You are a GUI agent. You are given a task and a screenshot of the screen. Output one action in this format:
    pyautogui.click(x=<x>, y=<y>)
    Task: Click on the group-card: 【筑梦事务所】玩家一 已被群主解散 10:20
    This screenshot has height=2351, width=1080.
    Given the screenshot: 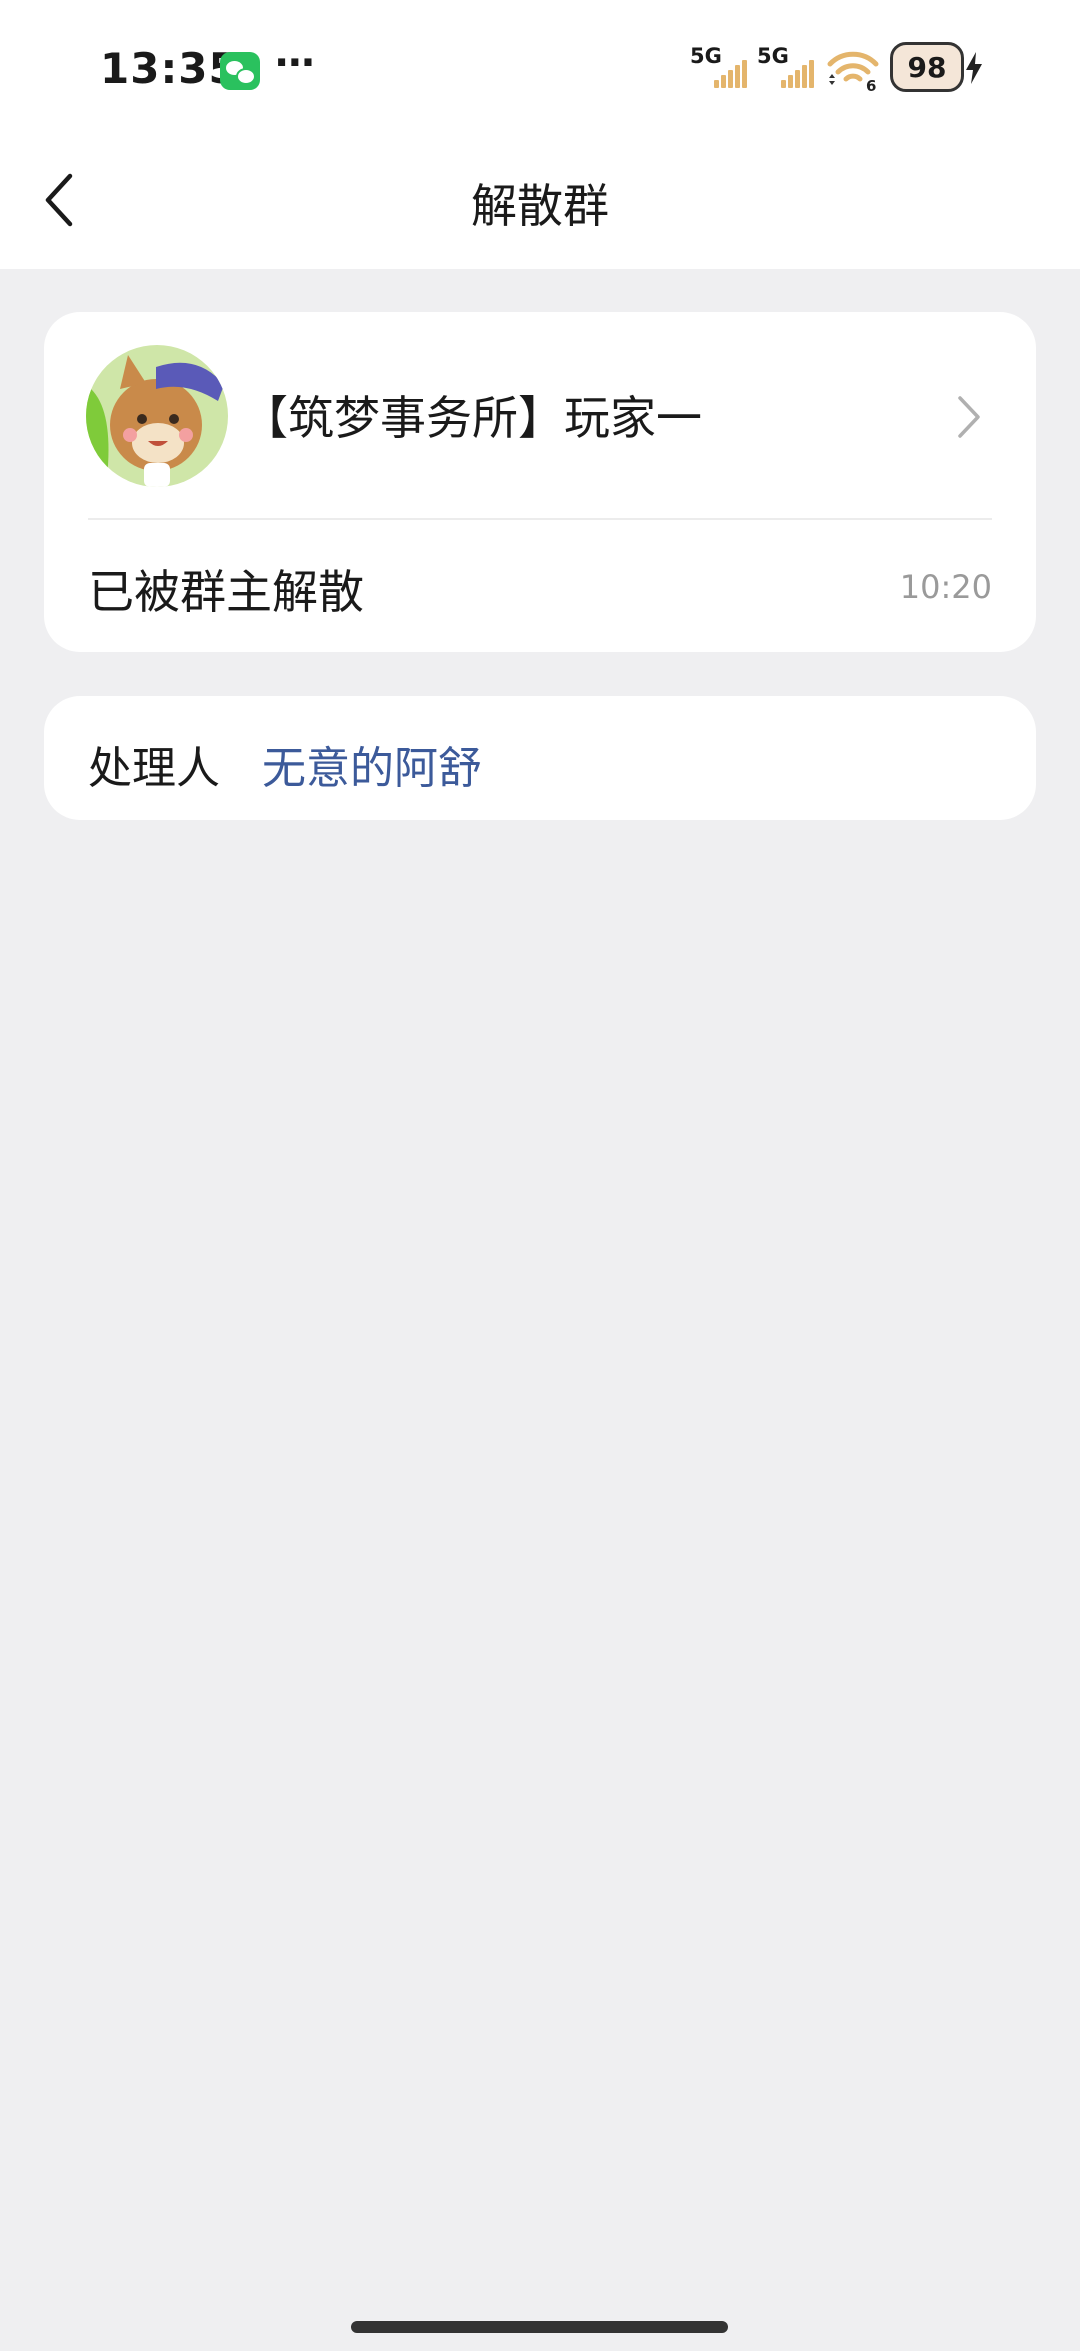 What is the action you would take?
    pyautogui.click(x=540, y=482)
    